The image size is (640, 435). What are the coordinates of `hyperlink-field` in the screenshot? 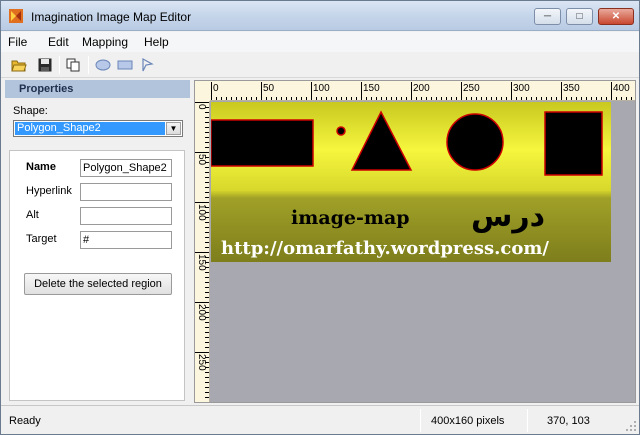 It's located at (126, 192).